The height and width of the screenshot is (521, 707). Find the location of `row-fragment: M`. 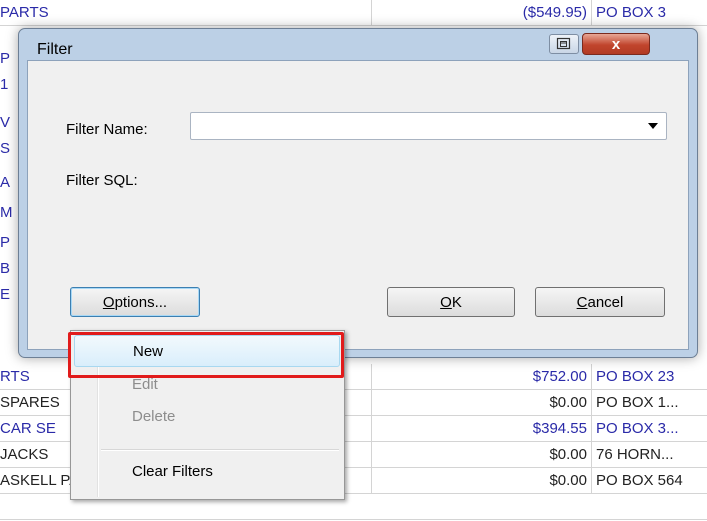

row-fragment: M is located at coordinates (6, 212).